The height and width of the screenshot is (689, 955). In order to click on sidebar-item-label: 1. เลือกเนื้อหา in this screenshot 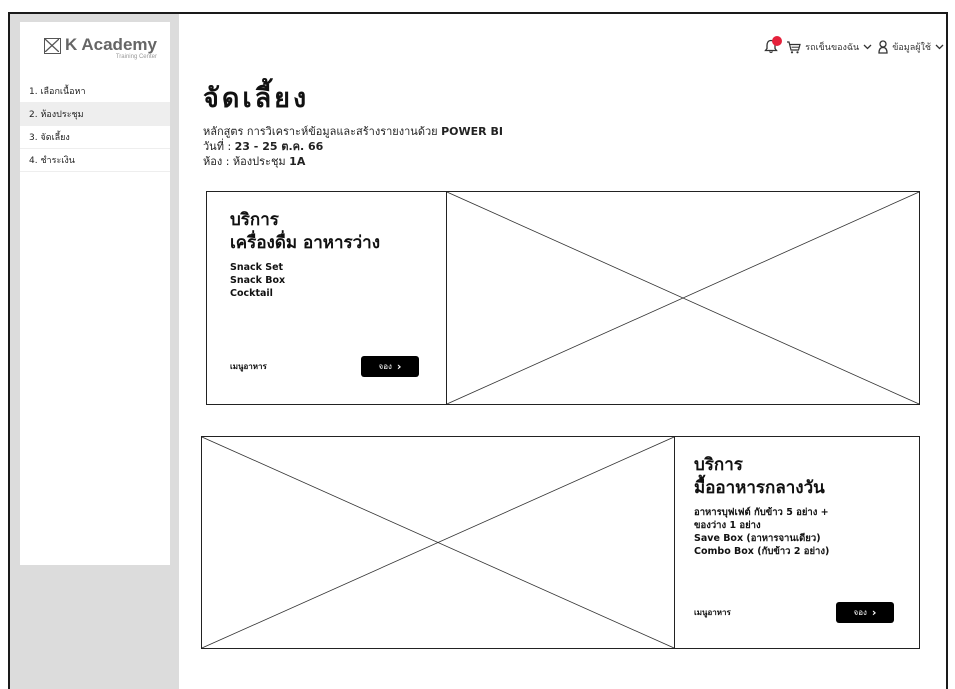, I will do `click(57, 92)`.